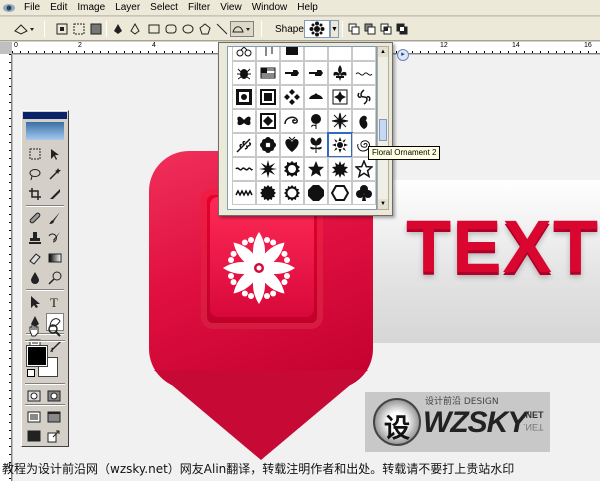 Image resolution: width=600 pixels, height=481 pixels. I want to click on intersect-icon, so click(386, 29).